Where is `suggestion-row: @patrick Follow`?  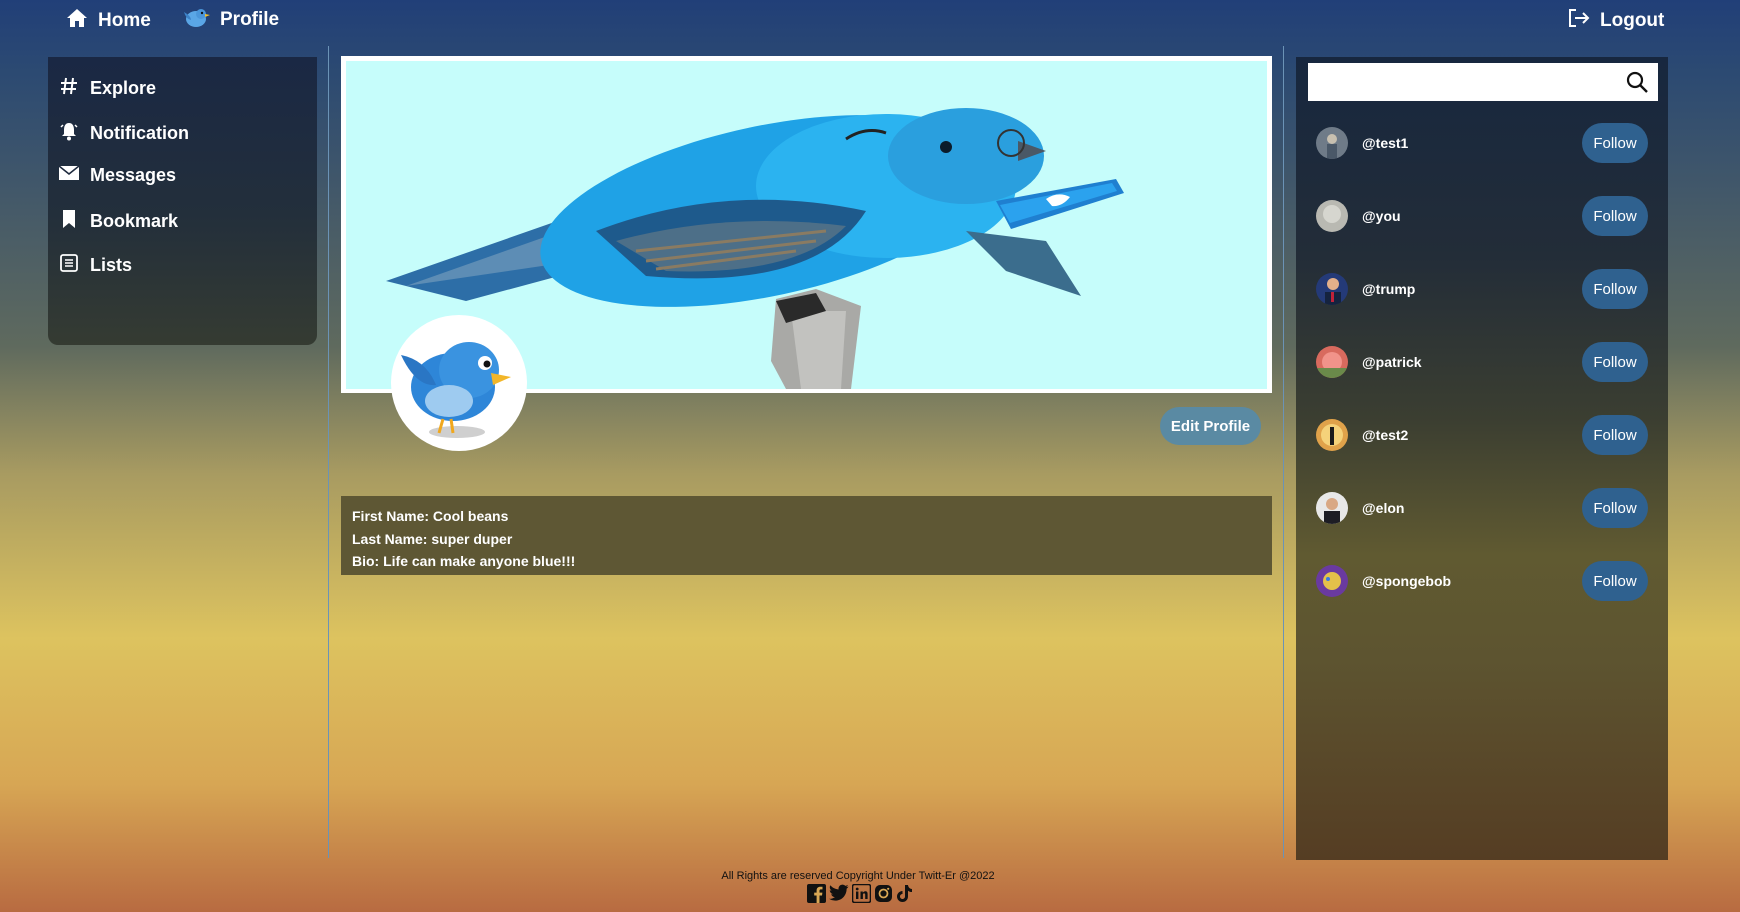
suggestion-row: @patrick Follow is located at coordinates (1482, 362).